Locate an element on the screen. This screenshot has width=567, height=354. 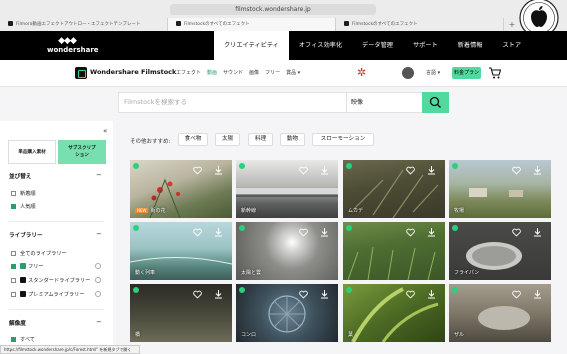
ws-nav-support: サポート is located at coordinates (425, 45).